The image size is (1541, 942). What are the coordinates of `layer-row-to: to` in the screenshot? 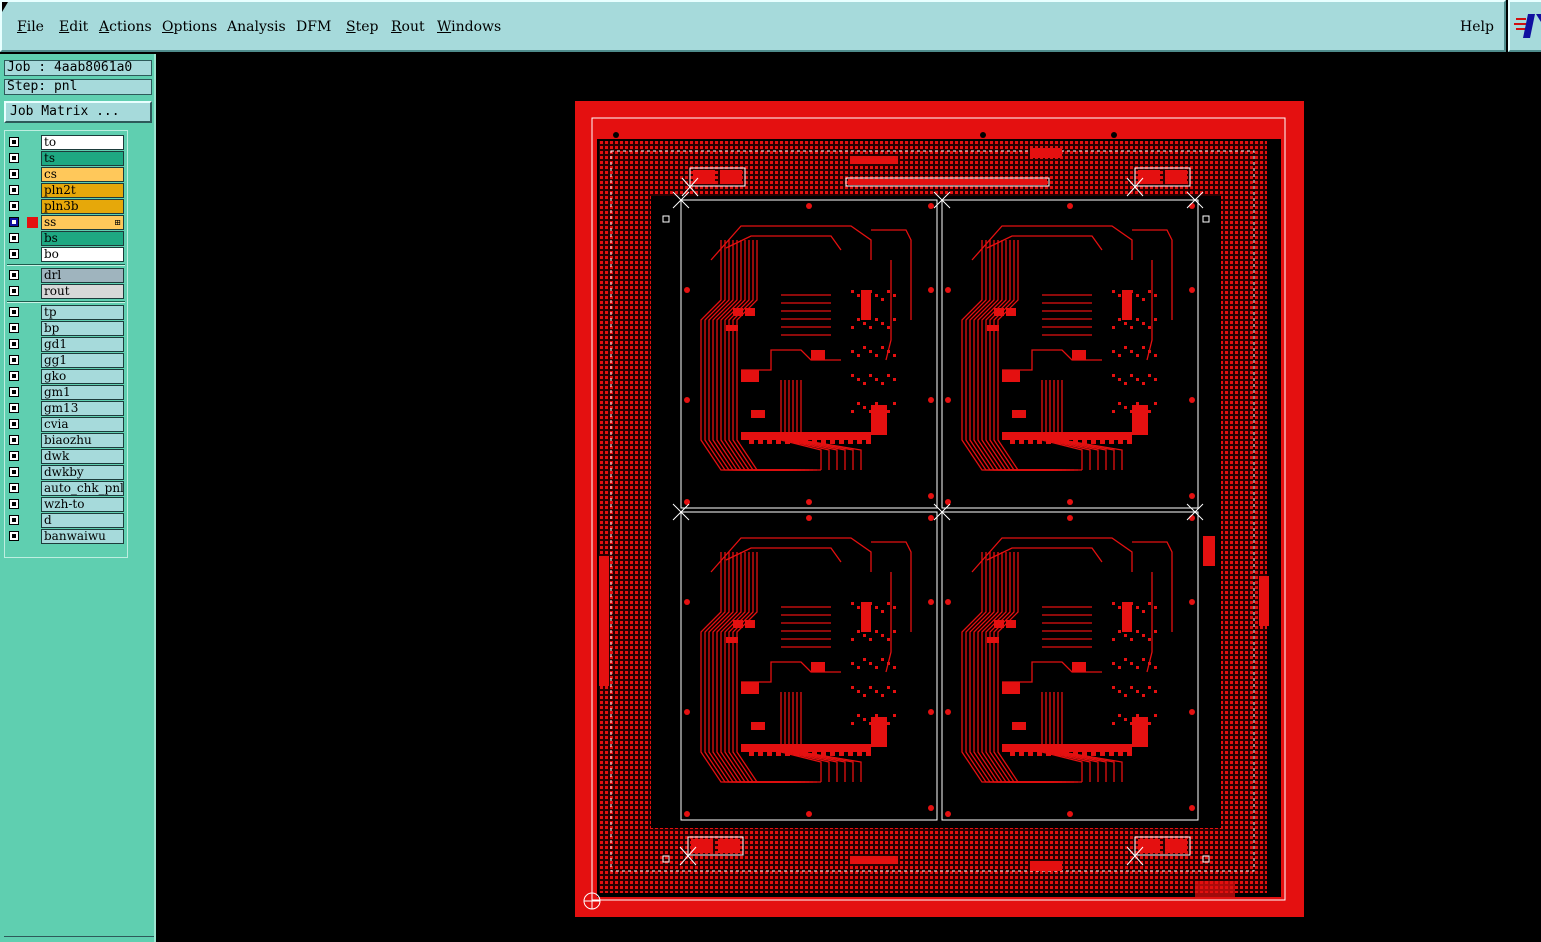 It's located at (66, 143).